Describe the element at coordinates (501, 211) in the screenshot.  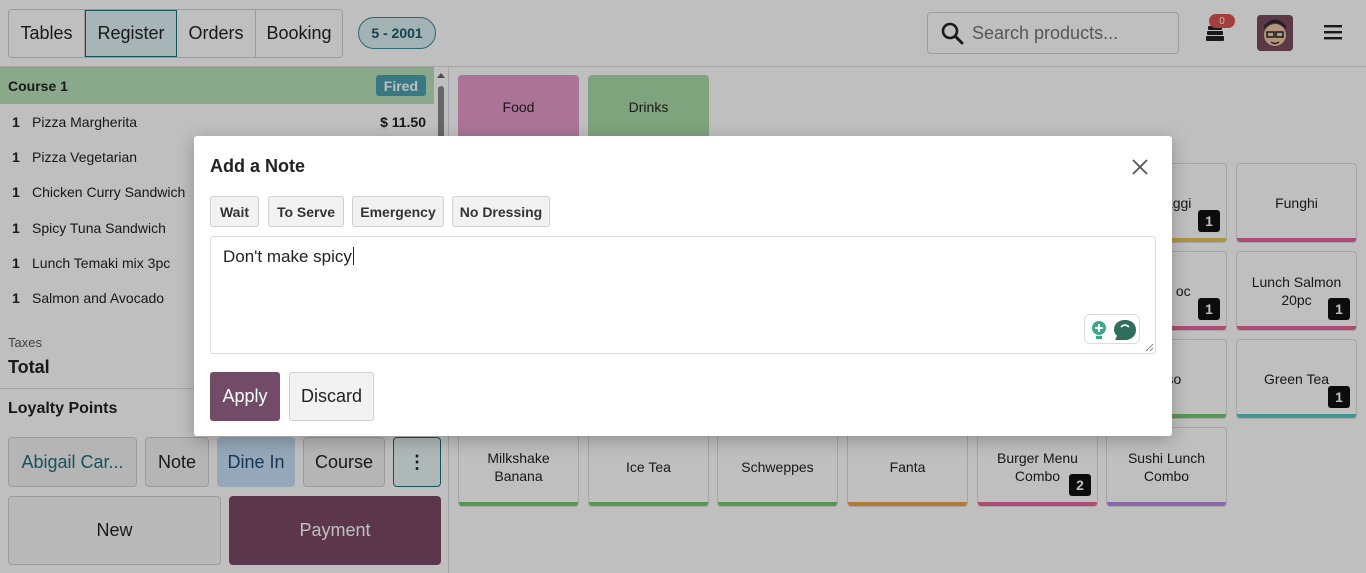
I see `chip-no-dressing: No Dressing` at that location.